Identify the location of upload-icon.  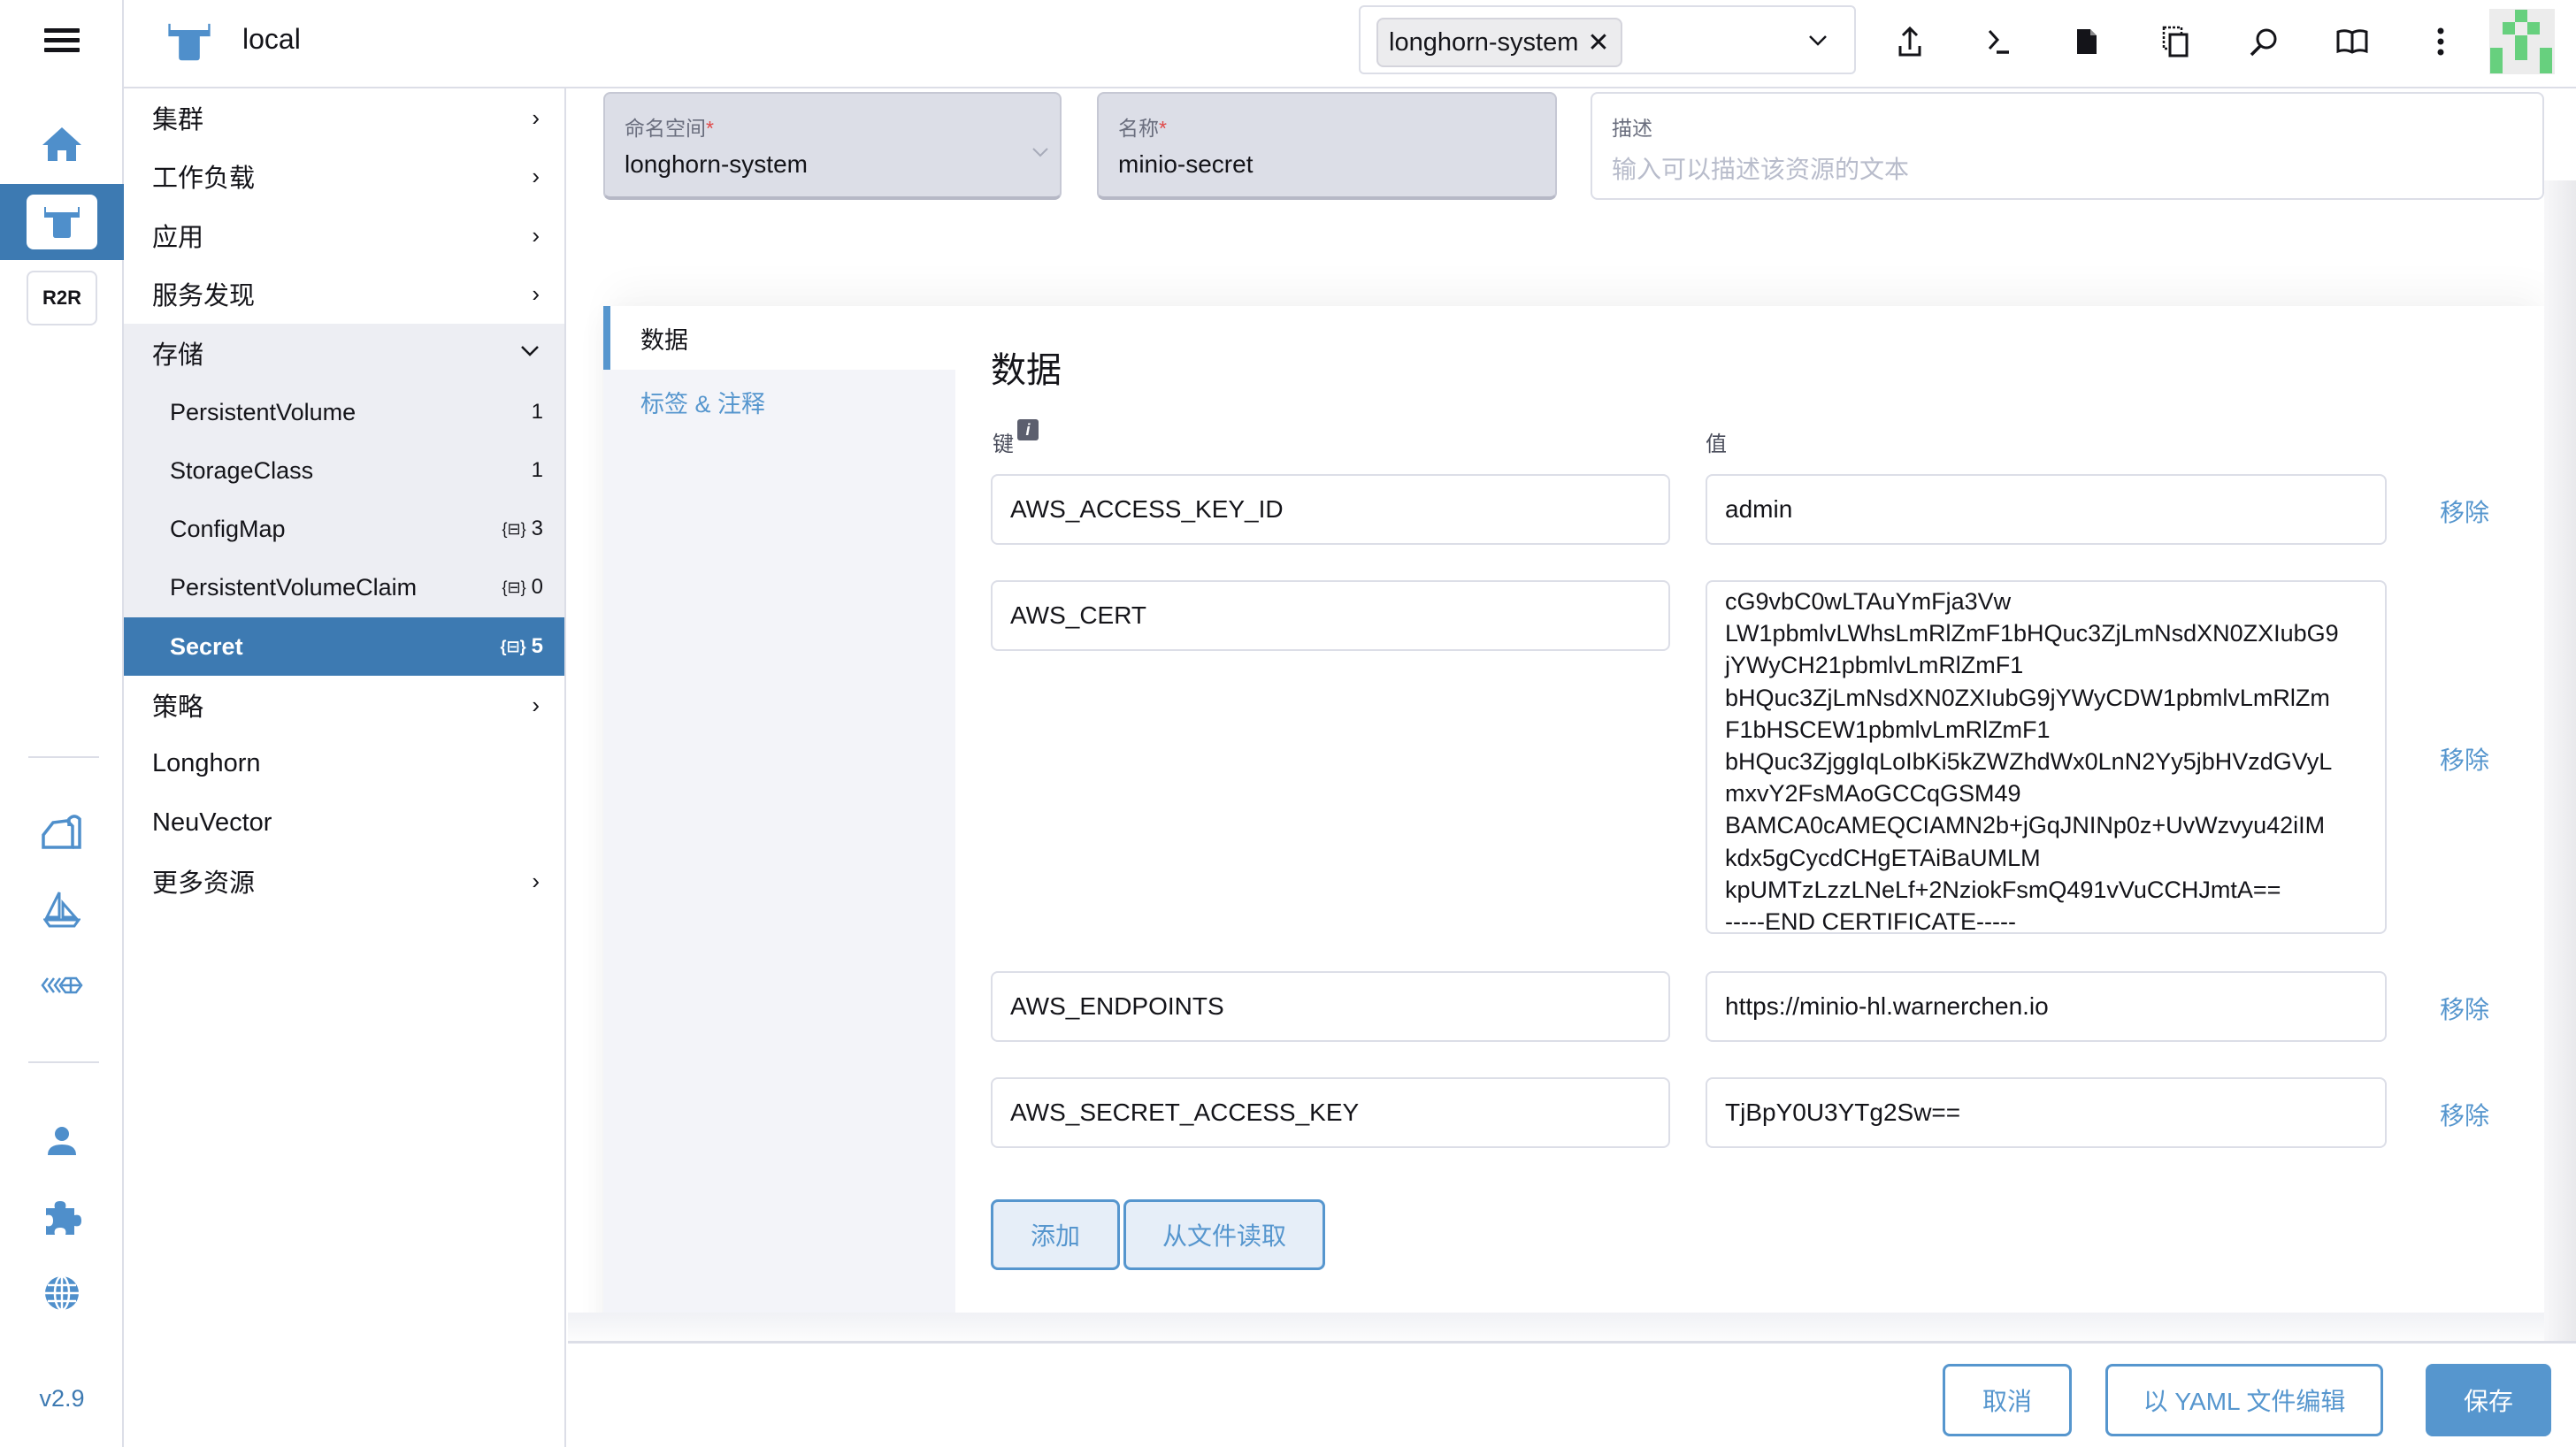
(1910, 41).